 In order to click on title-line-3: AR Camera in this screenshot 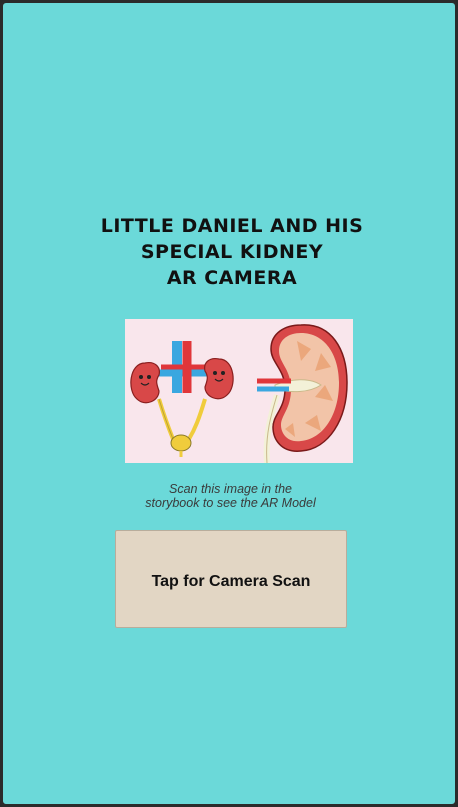, I will do `click(232, 278)`.